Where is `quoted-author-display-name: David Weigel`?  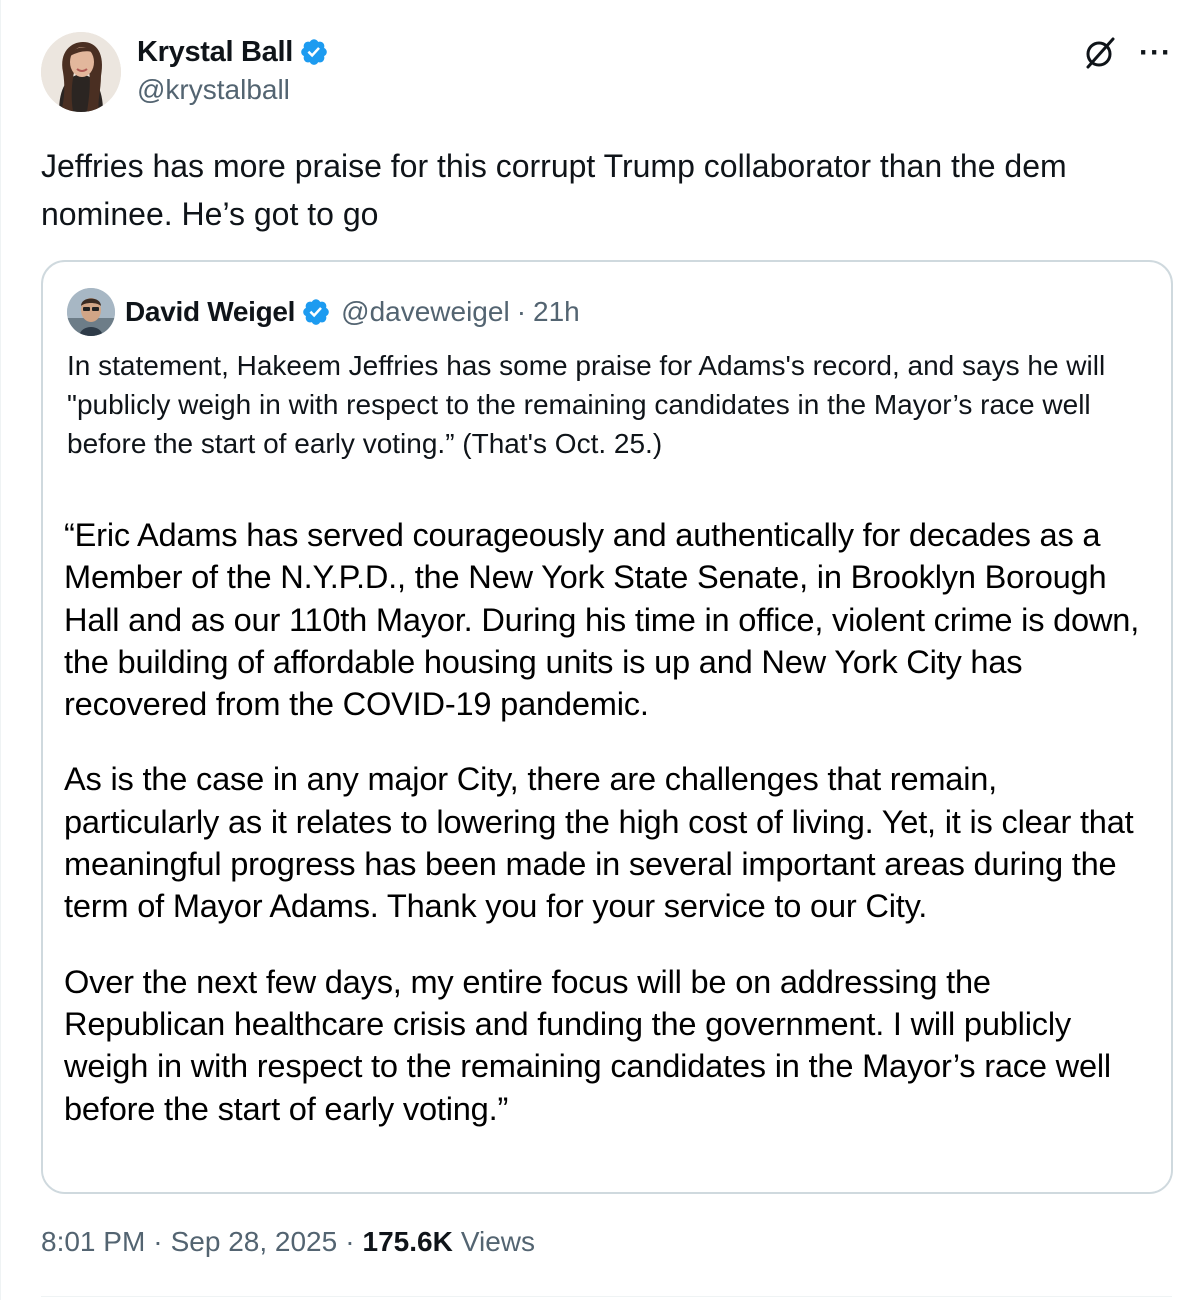 quoted-author-display-name: David Weigel is located at coordinates (210, 311).